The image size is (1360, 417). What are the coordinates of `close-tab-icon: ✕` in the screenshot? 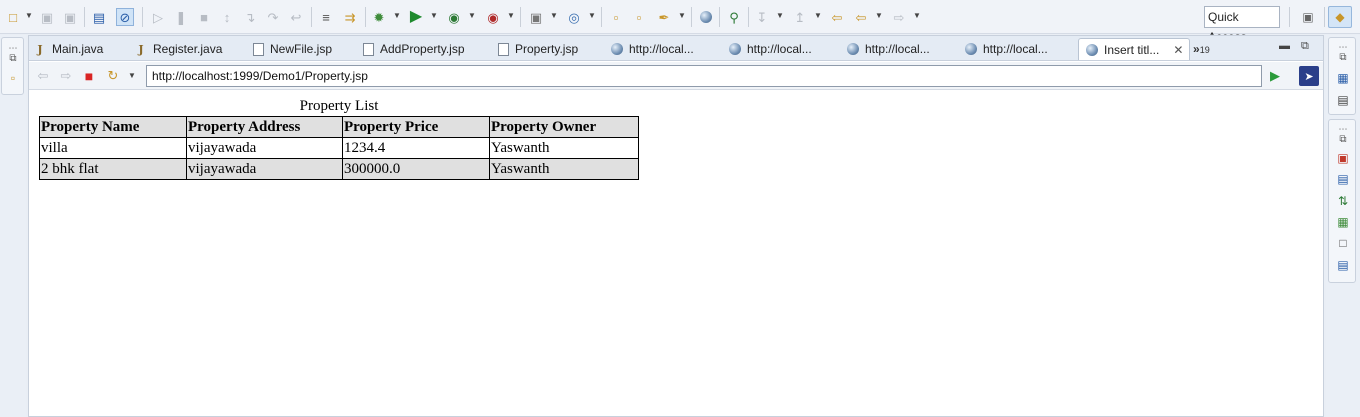 It's located at (1178, 50).